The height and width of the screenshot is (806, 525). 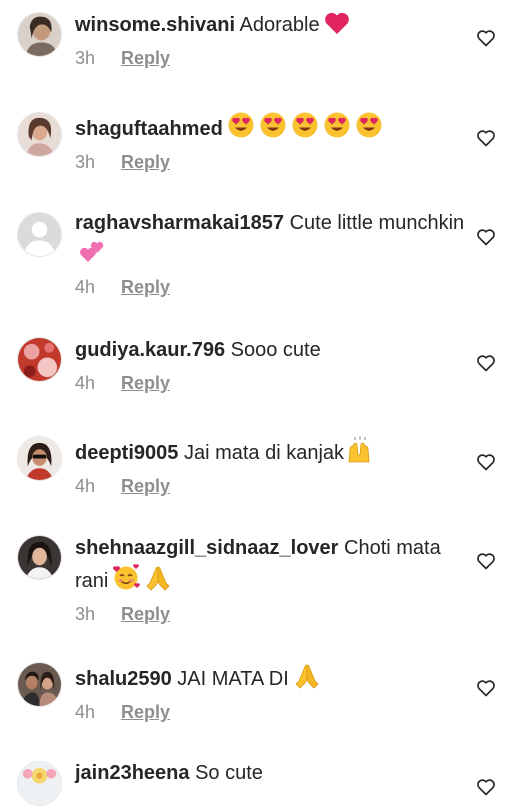 What do you see at coordinates (229, 773) in the screenshot?
I see `comment-message: So cute` at bounding box center [229, 773].